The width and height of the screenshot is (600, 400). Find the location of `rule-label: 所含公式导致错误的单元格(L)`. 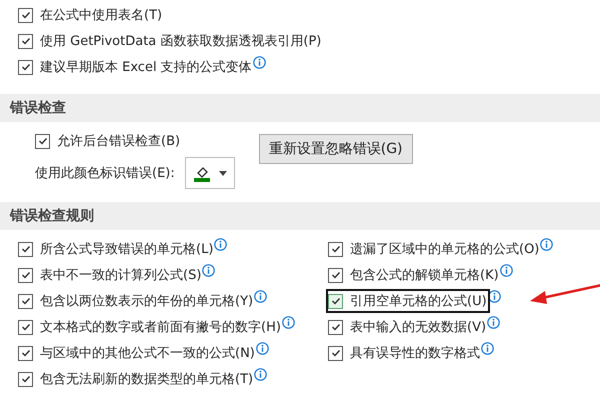

rule-label: 所含公式导致错误的单元格(L) is located at coordinates (127, 249).